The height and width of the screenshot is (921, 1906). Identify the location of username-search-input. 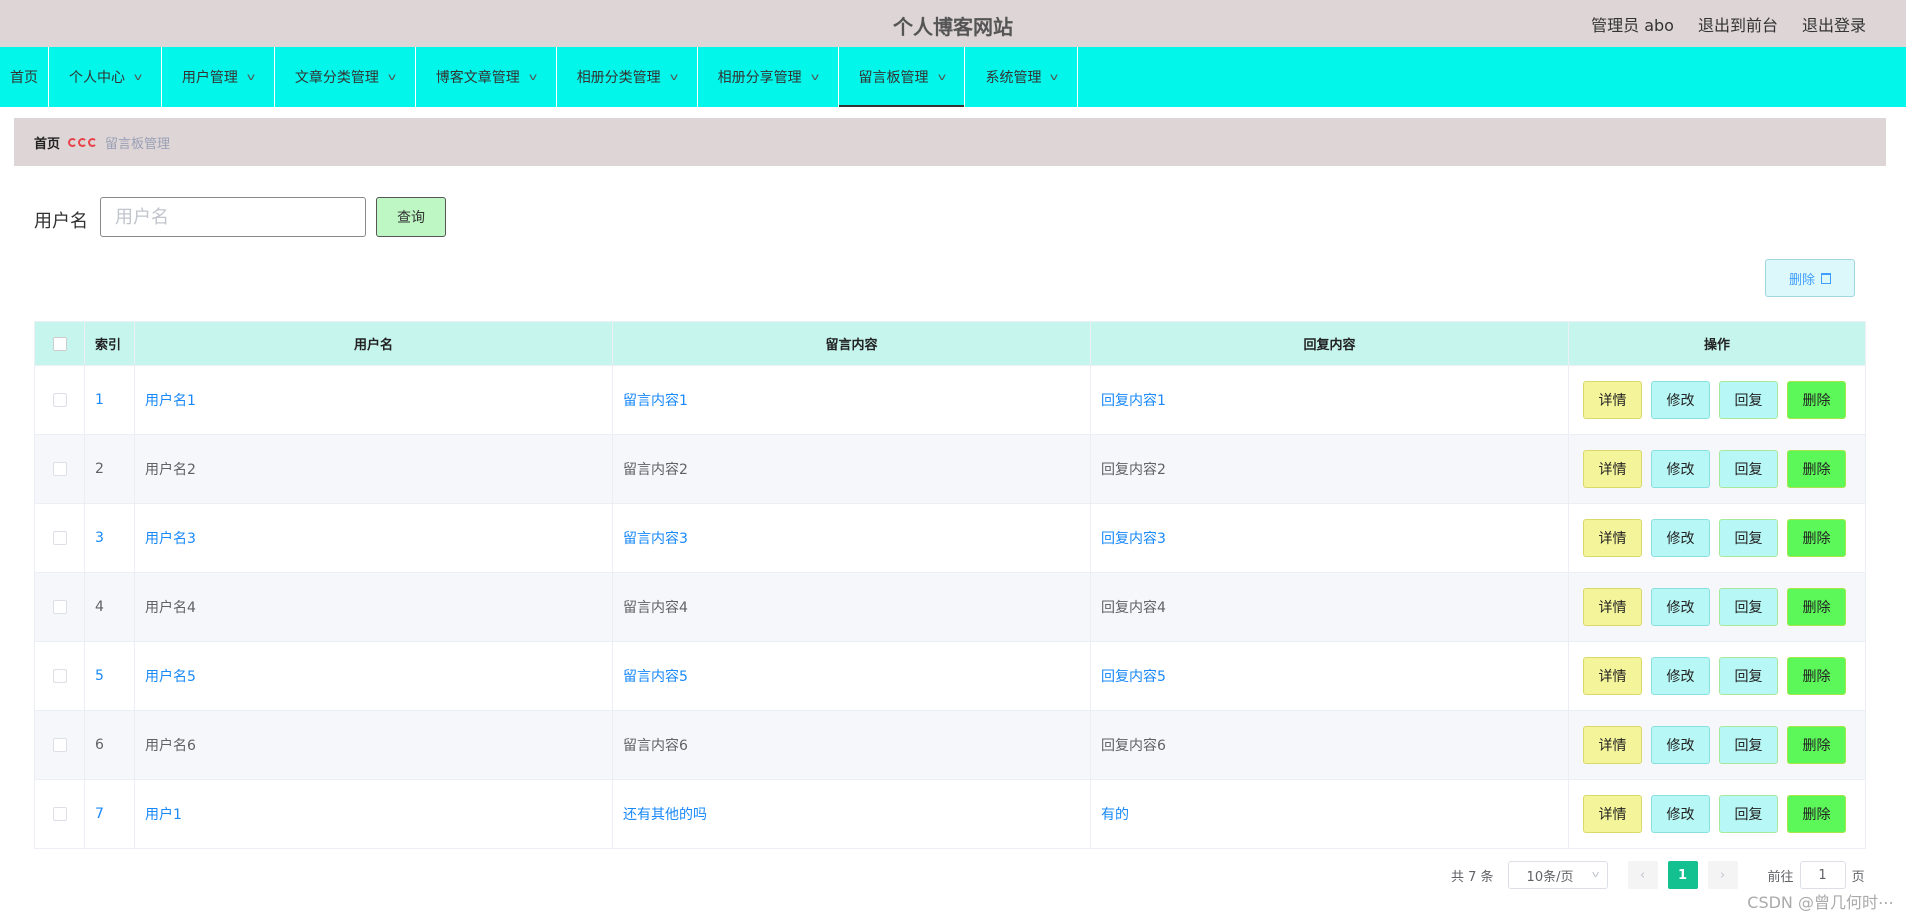
(233, 217).